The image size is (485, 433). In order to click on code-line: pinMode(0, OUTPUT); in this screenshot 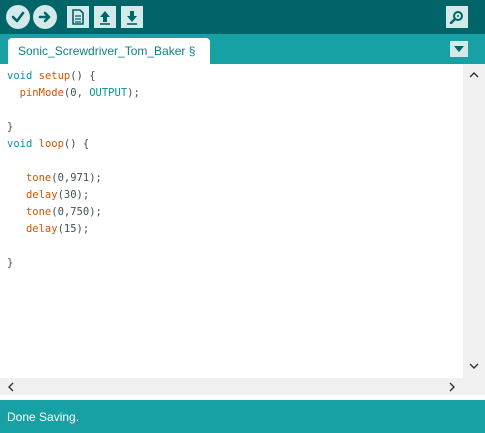, I will do `click(79, 93)`.